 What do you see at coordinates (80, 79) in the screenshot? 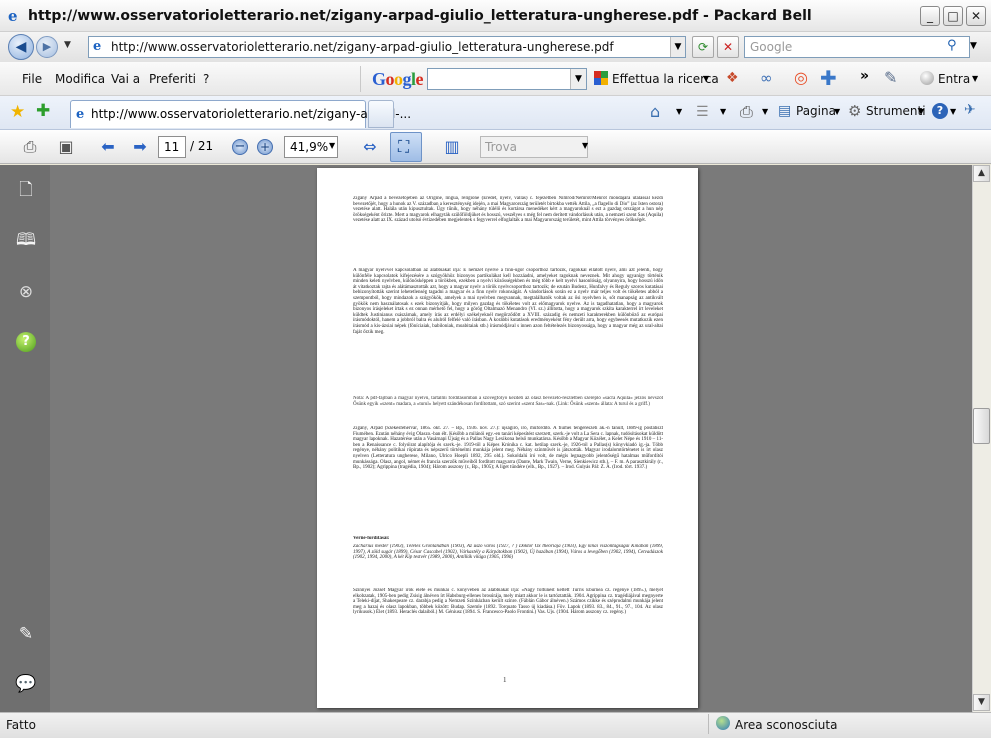
I see `menu-modifica: Modifica` at bounding box center [80, 79].